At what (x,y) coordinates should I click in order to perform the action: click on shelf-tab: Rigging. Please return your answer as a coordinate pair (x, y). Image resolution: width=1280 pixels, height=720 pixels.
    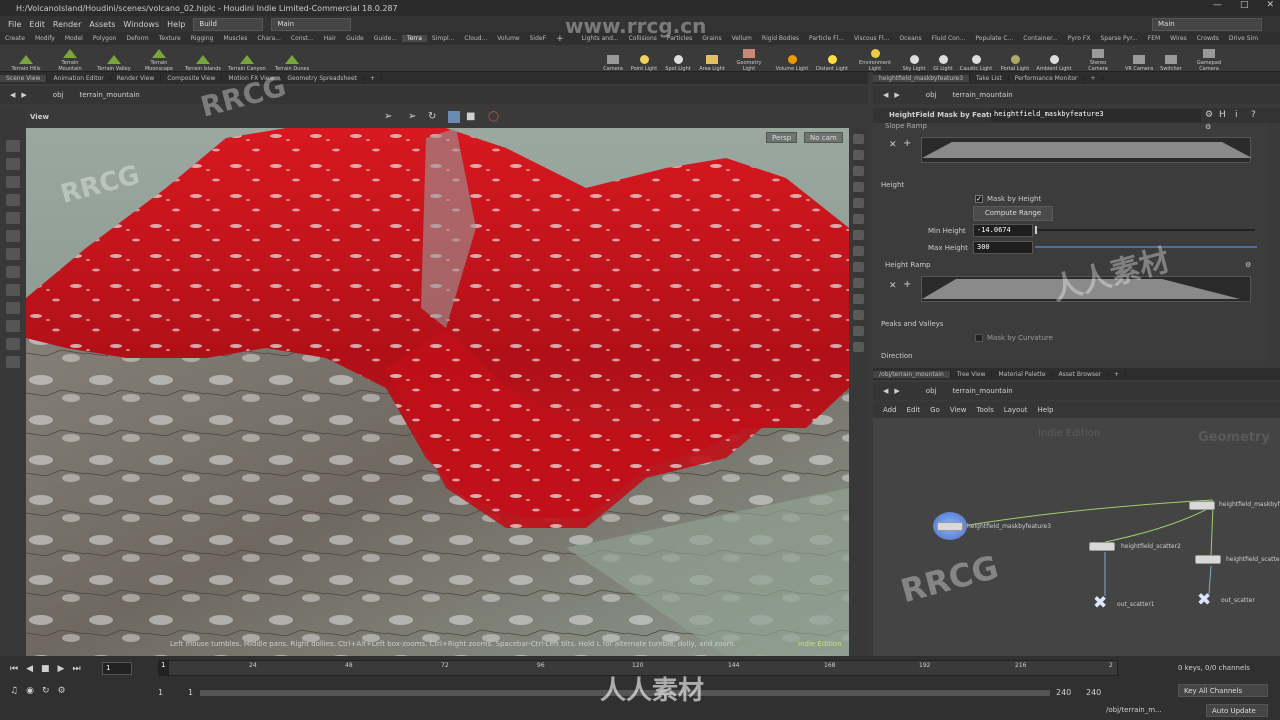
    Looking at the image, I should click on (202, 38).